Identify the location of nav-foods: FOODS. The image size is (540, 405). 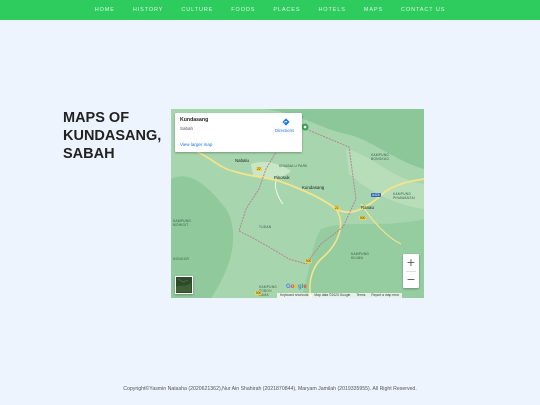
(243, 10).